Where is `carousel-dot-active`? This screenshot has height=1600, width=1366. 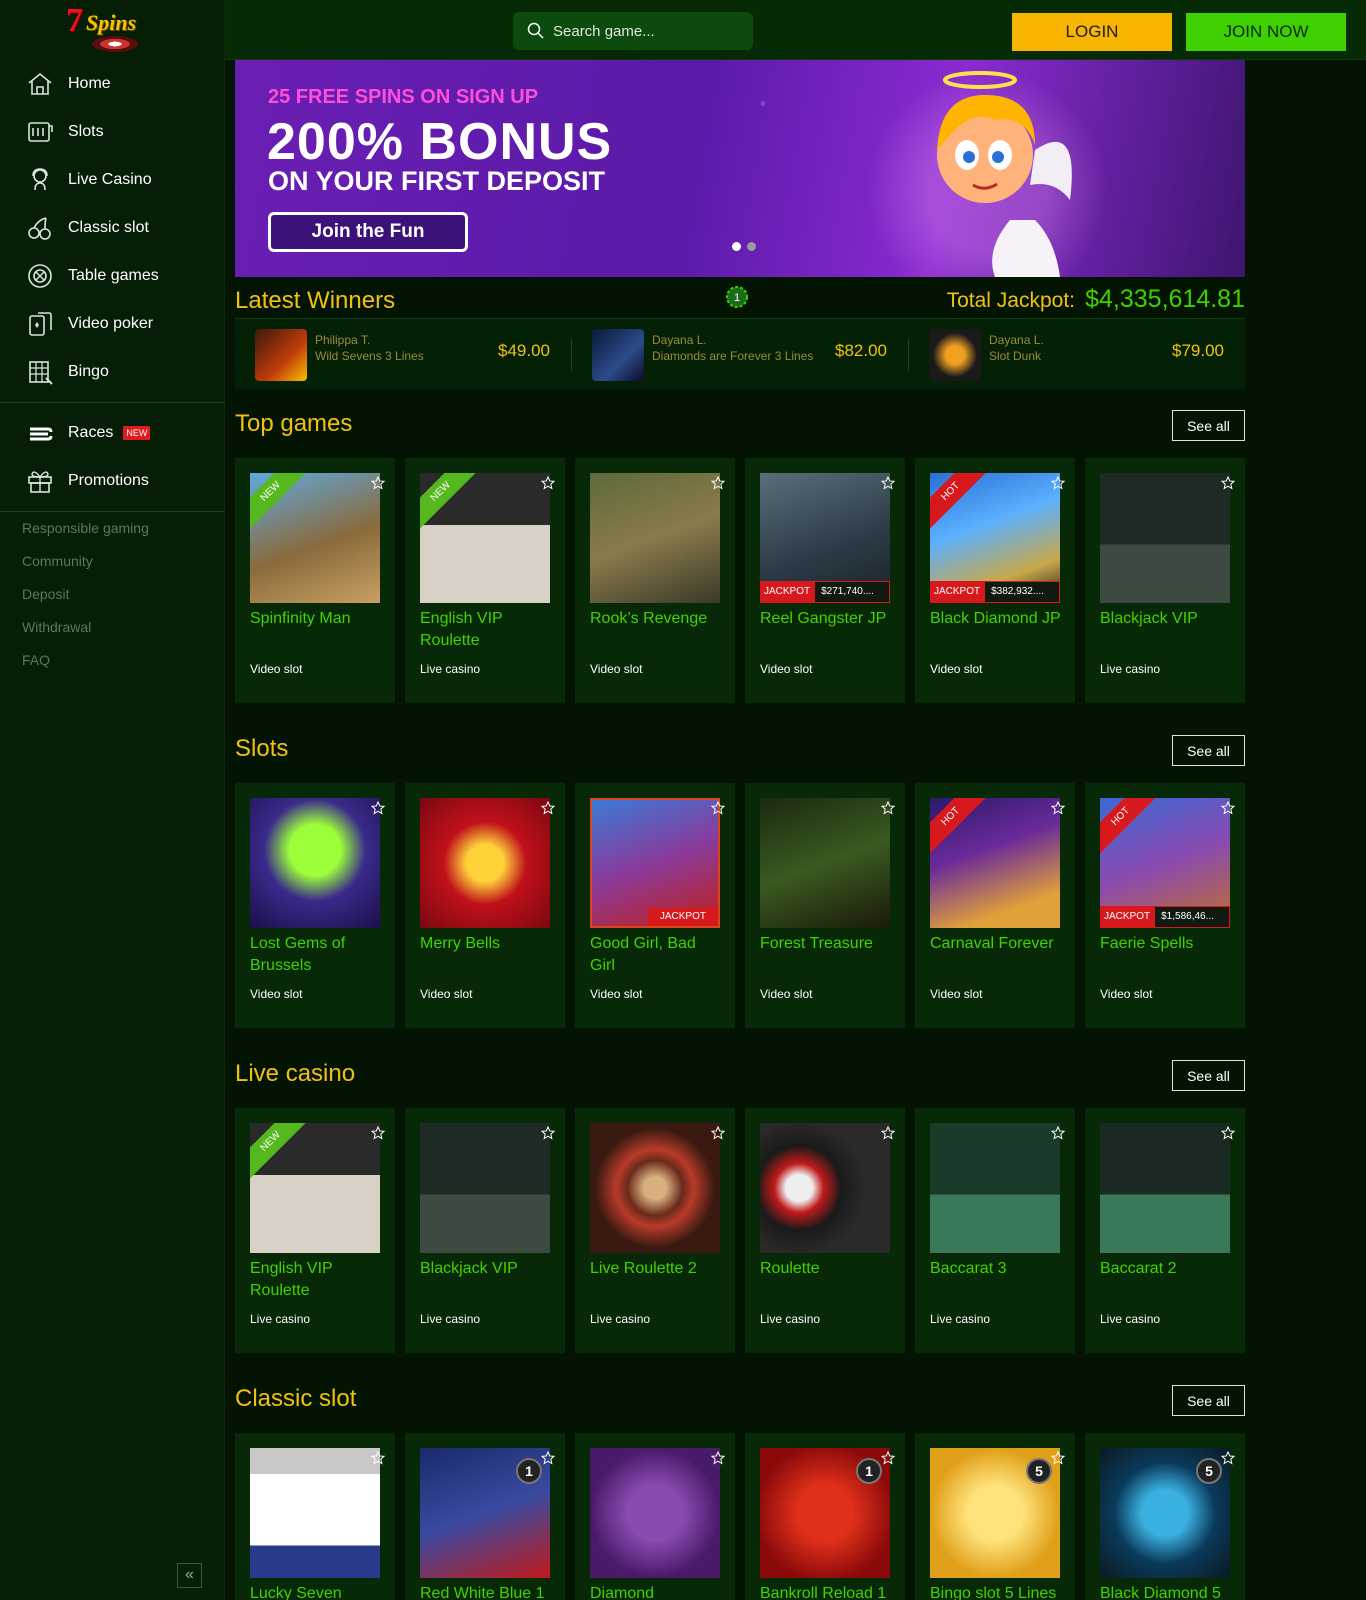 carousel-dot-active is located at coordinates (736, 246).